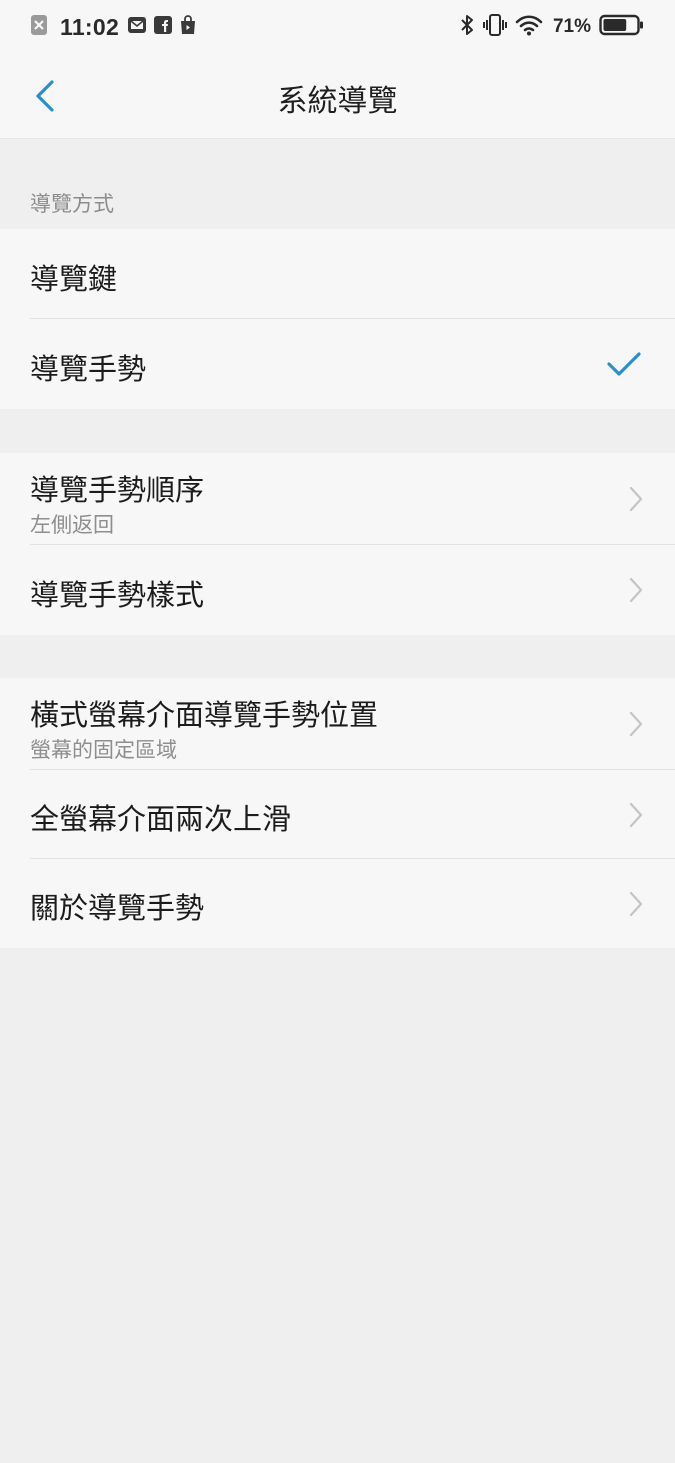 This screenshot has height=1463, width=675. I want to click on setting-gesture-style: 導覽手勢樣式, so click(337, 590).